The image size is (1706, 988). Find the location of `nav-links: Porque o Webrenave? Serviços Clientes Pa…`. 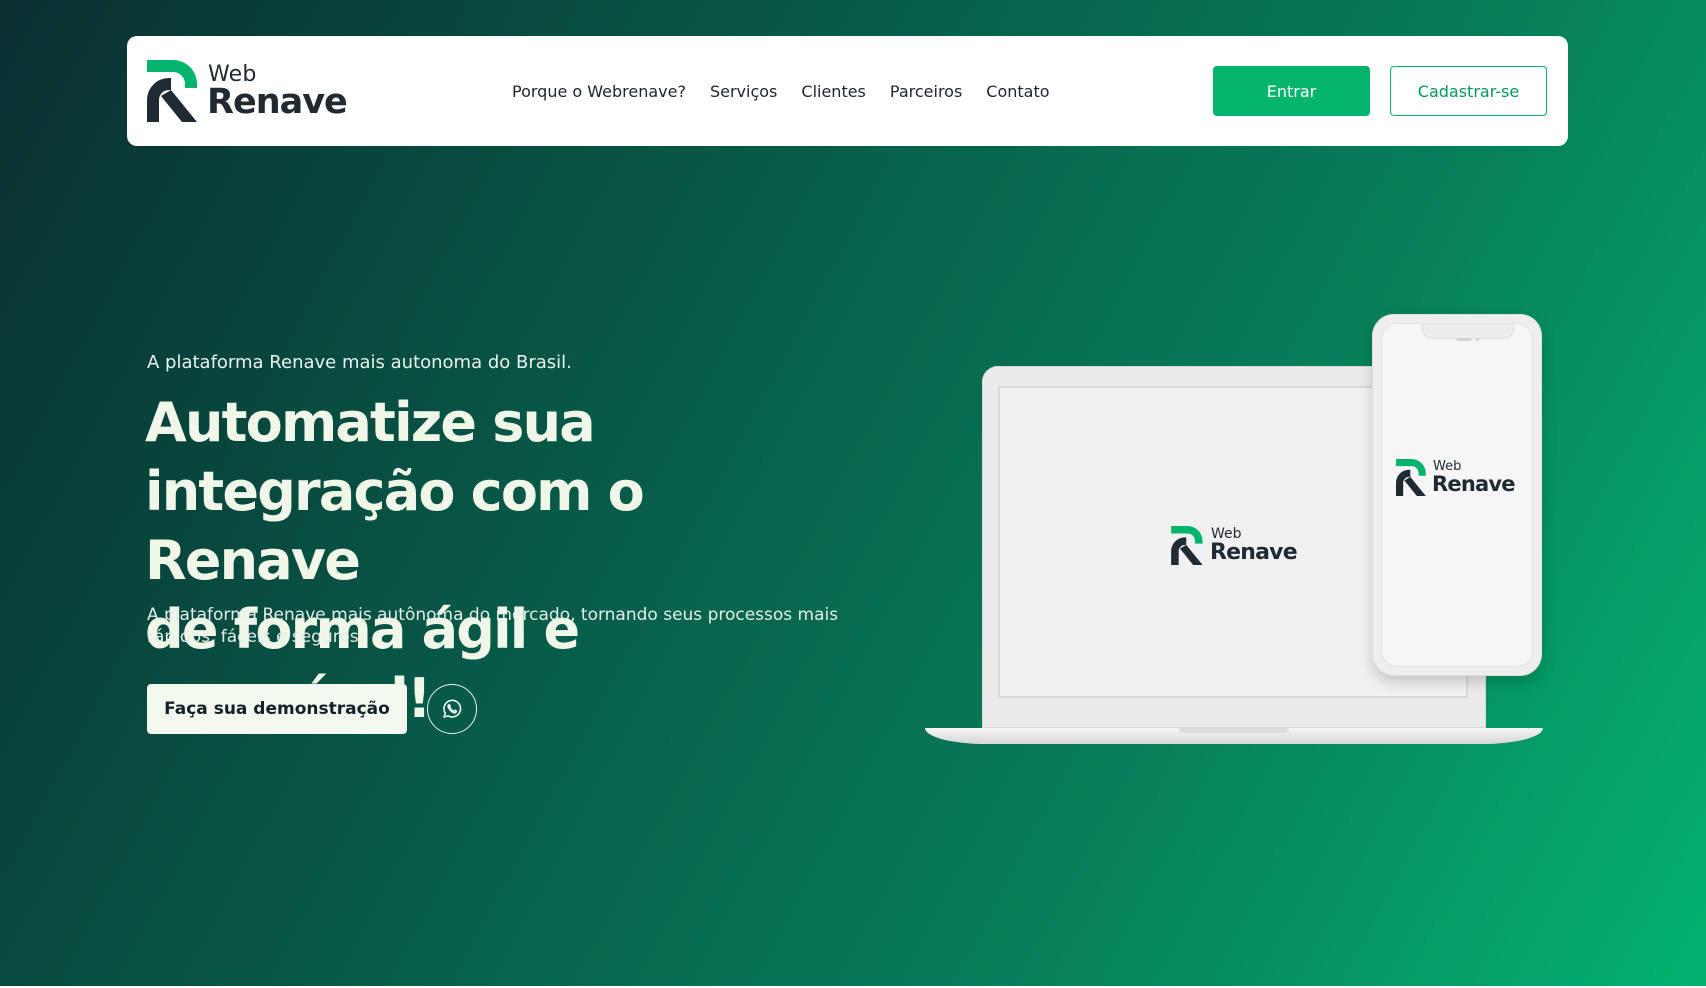

nav-links: Porque o Webrenave? Serviços Clientes Pa… is located at coordinates (781, 91).